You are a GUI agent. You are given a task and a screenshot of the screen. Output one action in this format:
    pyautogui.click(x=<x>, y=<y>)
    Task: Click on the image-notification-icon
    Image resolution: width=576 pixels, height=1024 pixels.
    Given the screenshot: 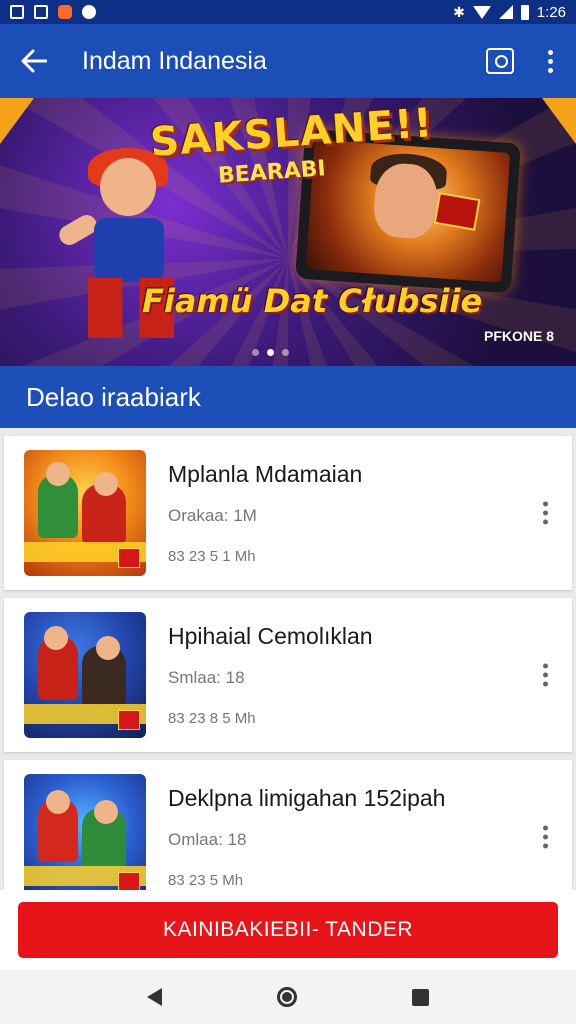 What is the action you would take?
    pyautogui.click(x=17, y=12)
    